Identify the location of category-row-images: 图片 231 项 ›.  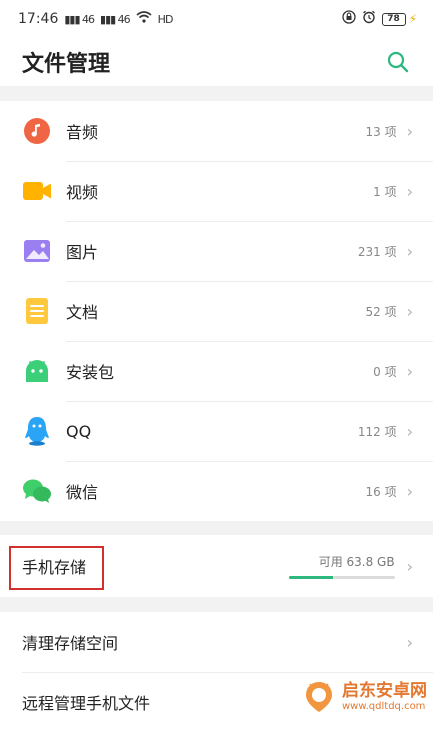
(216, 251).